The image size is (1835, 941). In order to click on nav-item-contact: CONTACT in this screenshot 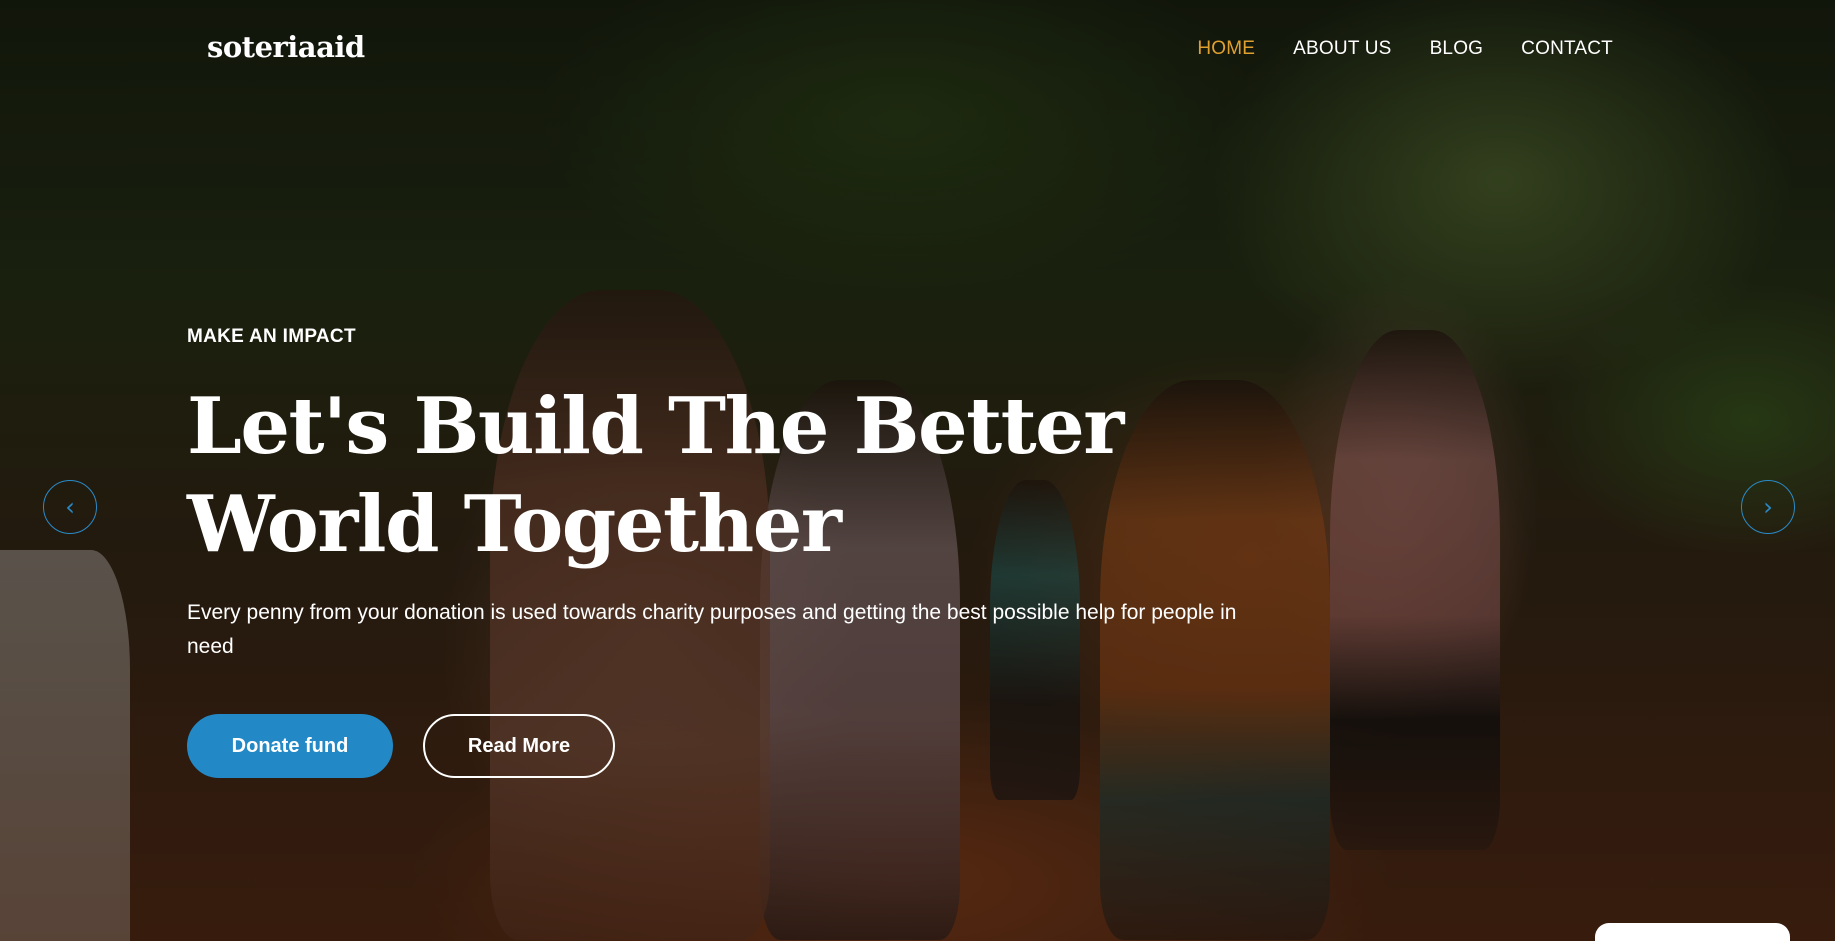, I will do `click(1567, 49)`.